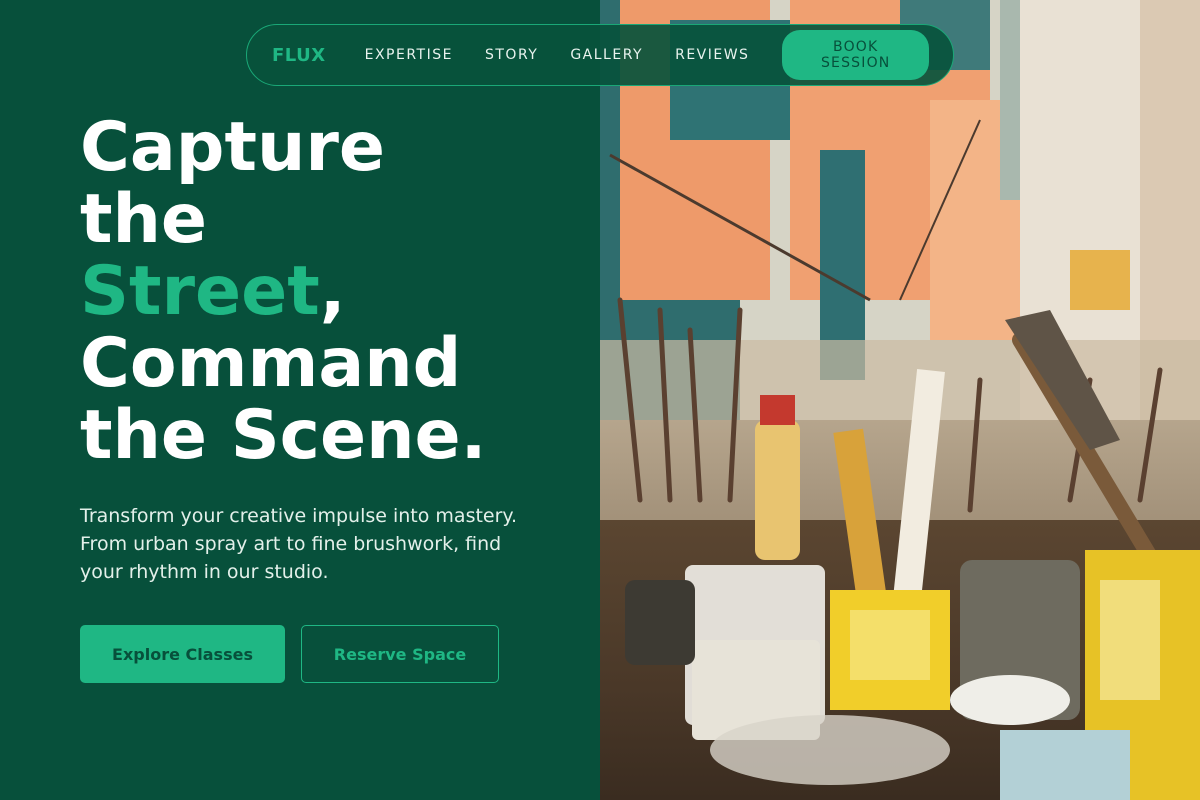  Describe the element at coordinates (299, 55) in the screenshot. I see `flux-logo: FLUX` at that location.